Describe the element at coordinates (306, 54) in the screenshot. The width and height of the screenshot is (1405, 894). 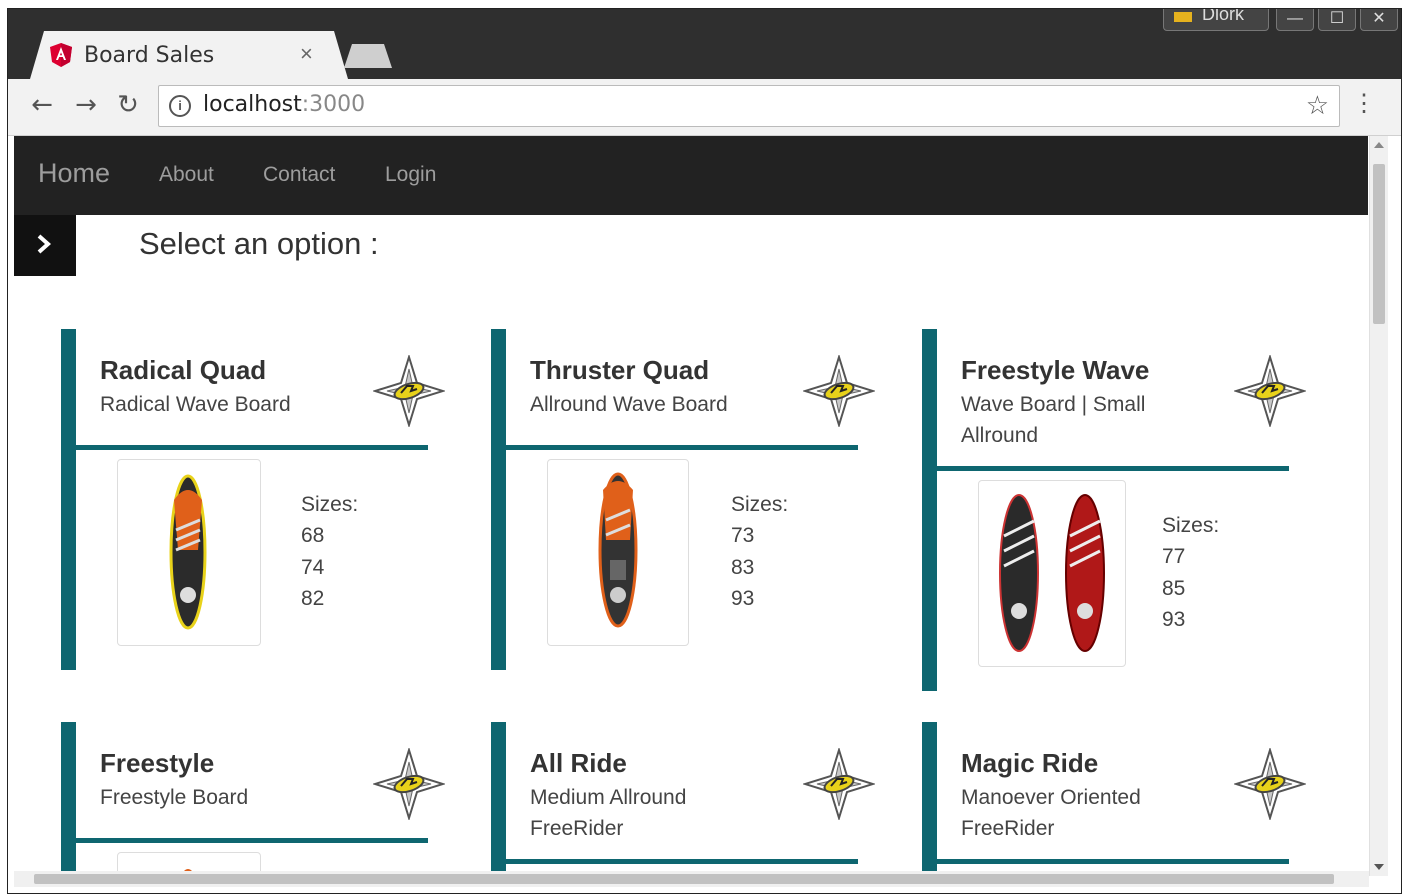
I see `tab-close-icon: ×` at that location.